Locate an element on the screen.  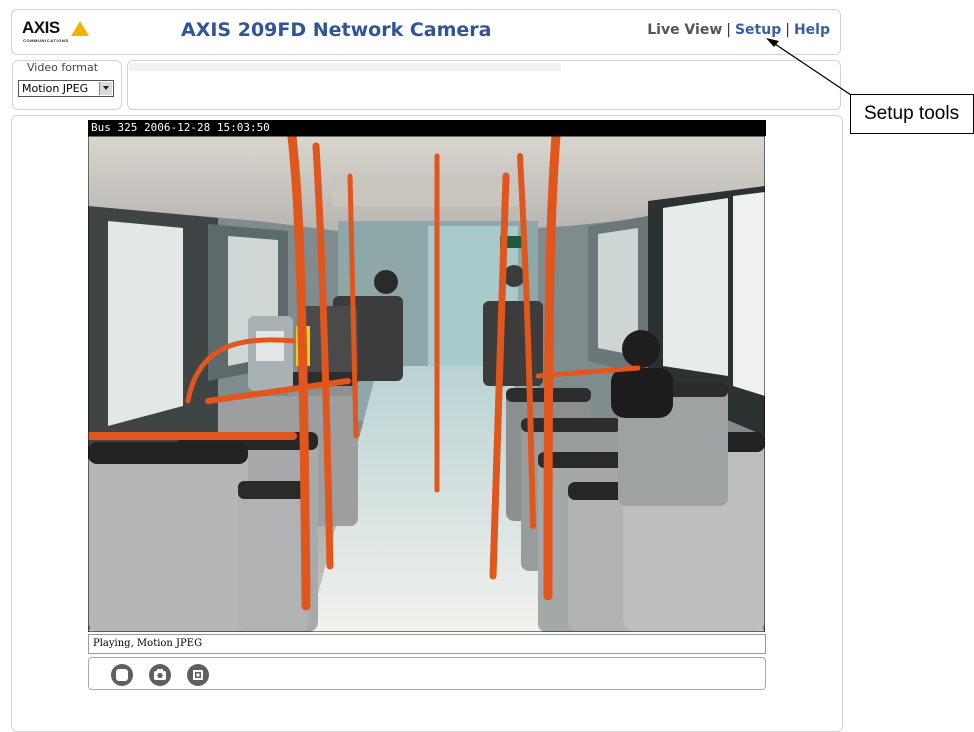
video-format-value: Motion JPEG is located at coordinates (55, 88).